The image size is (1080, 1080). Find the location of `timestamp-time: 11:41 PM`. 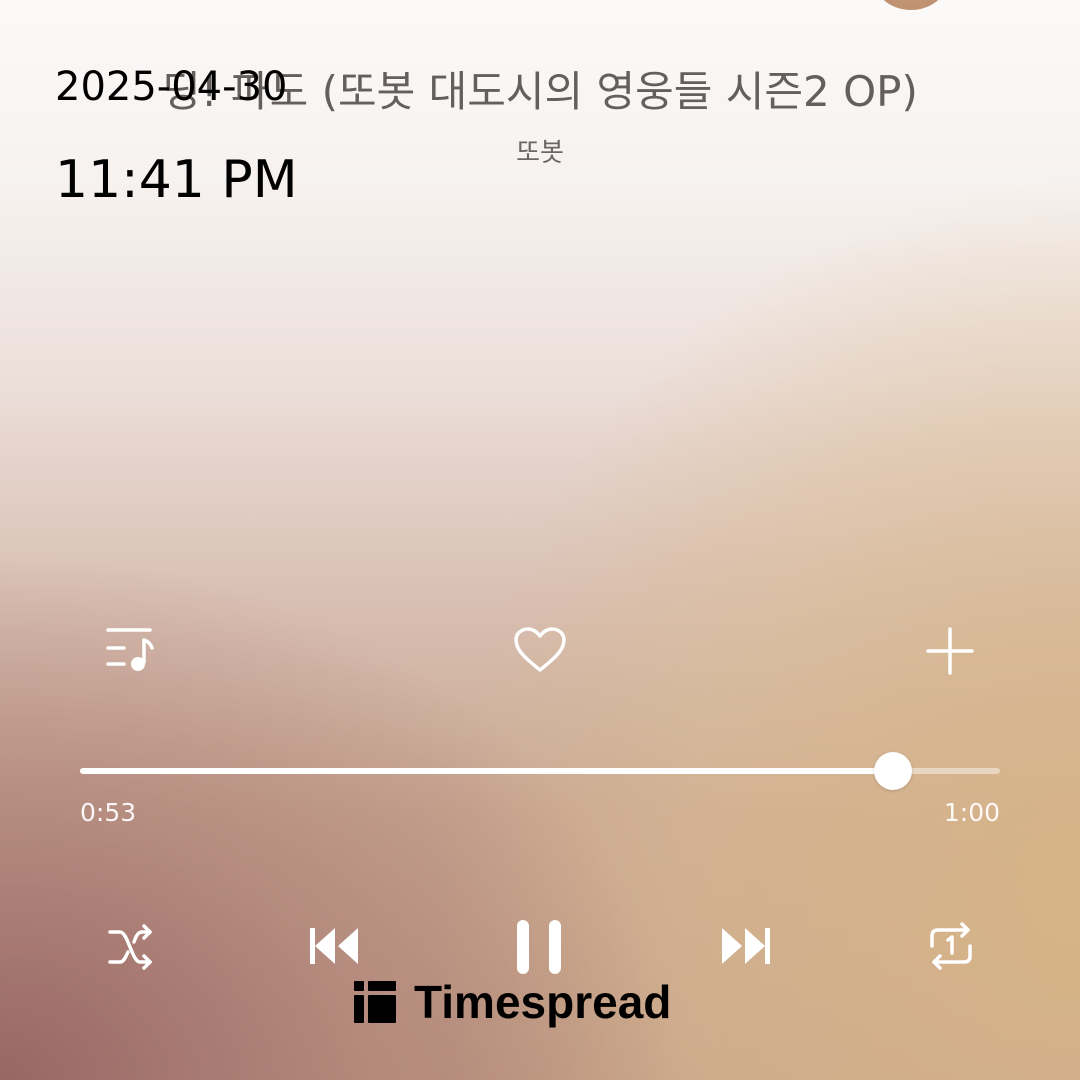

timestamp-time: 11:41 PM is located at coordinates (176, 180).